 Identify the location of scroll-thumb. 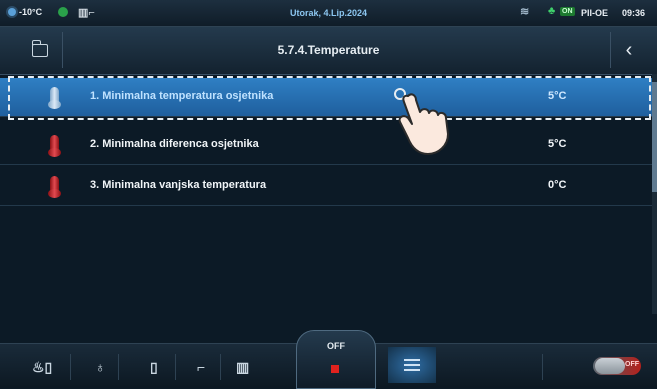
(654, 137).